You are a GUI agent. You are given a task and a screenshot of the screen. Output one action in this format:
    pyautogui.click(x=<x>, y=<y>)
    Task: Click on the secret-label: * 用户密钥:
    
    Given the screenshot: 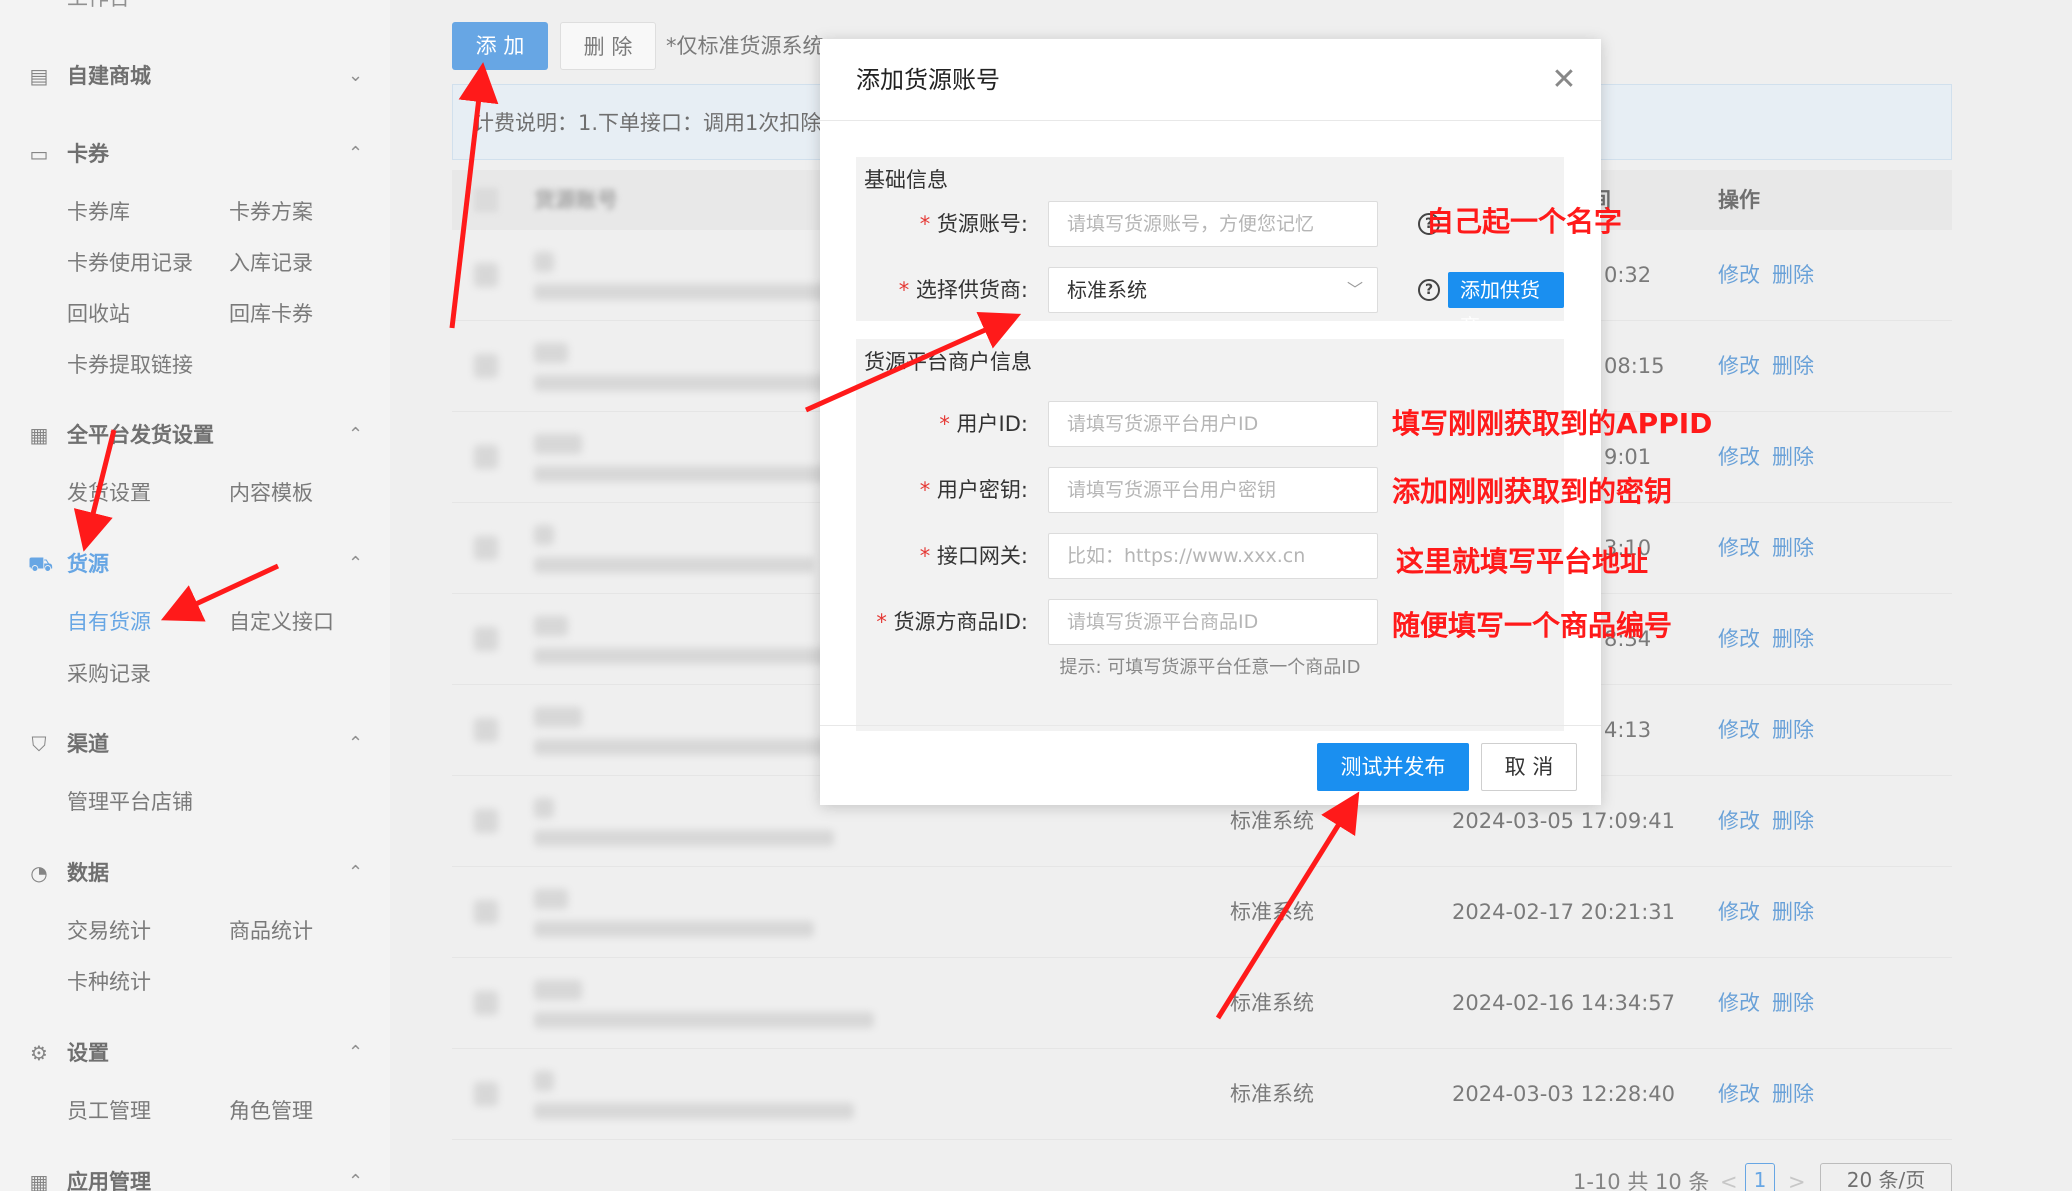 What is the action you would take?
    pyautogui.click(x=973, y=490)
    